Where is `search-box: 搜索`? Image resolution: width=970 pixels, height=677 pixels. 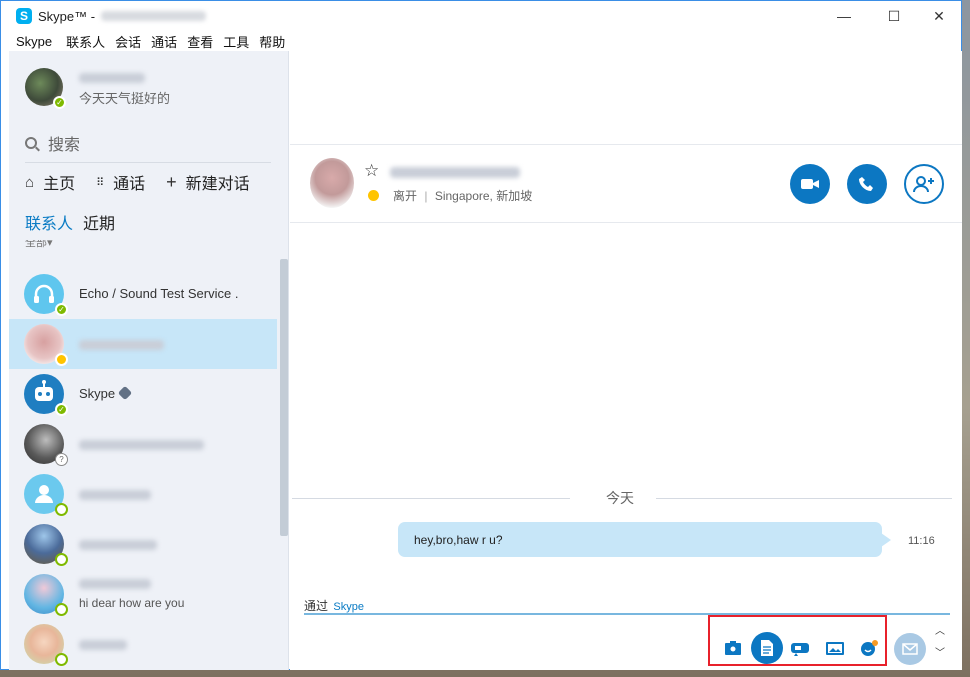
search-box: 搜索 is located at coordinates (52, 143).